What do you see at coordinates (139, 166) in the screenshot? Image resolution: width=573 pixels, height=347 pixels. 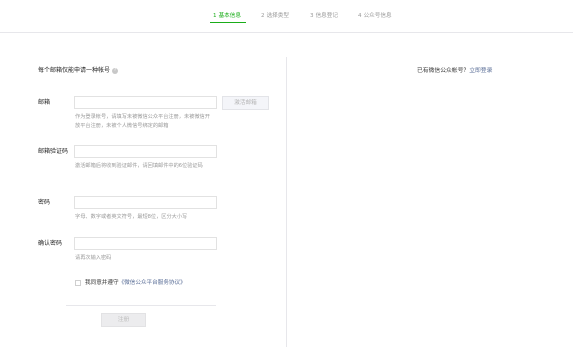 I see `verify-code-hint: 激活邮箱后将收到验证邮件，请回填邮件中的6位验证码` at bounding box center [139, 166].